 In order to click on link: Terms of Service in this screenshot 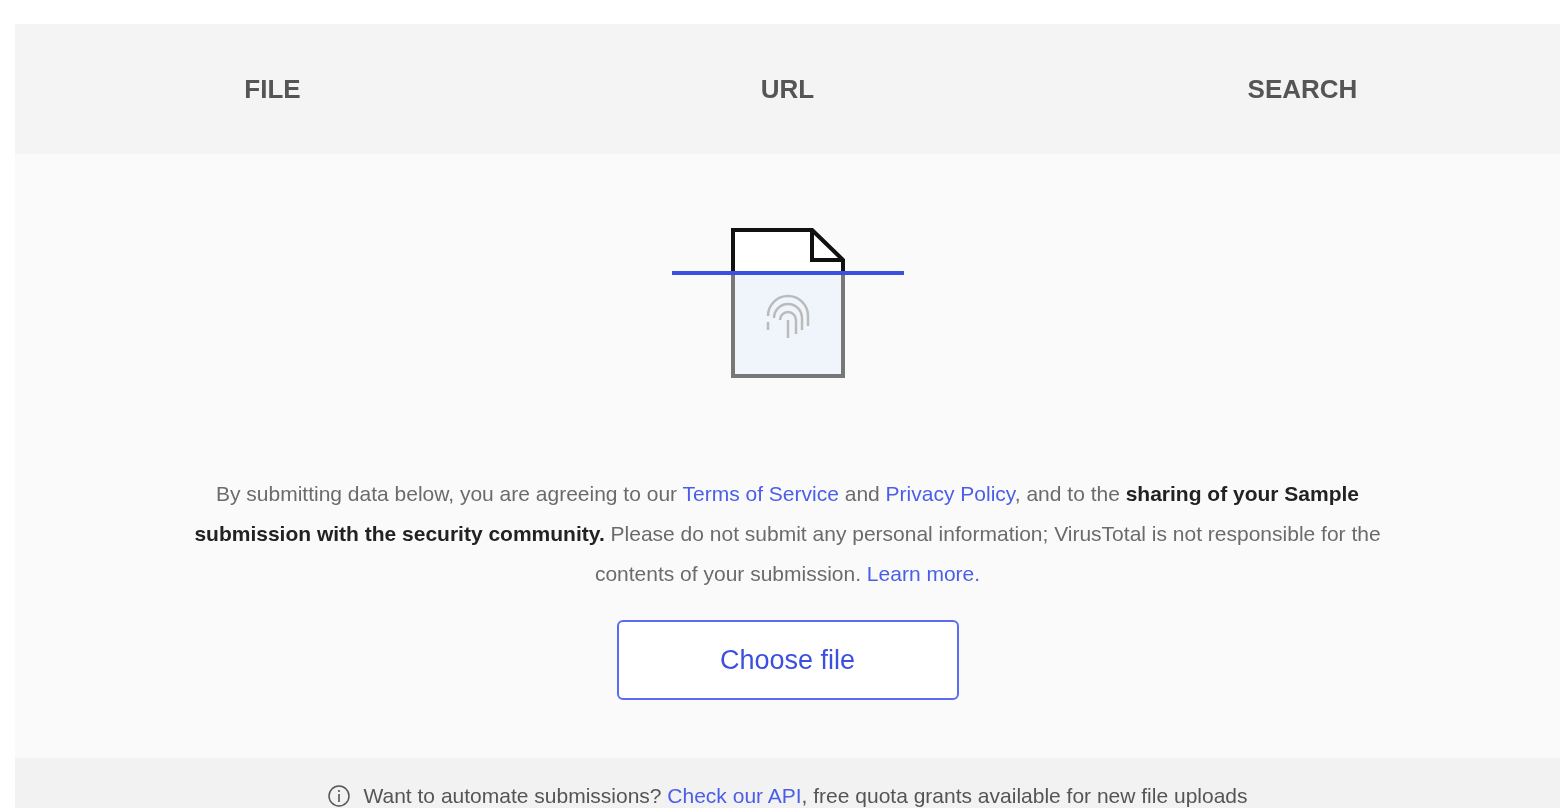, I will do `click(760, 493)`.